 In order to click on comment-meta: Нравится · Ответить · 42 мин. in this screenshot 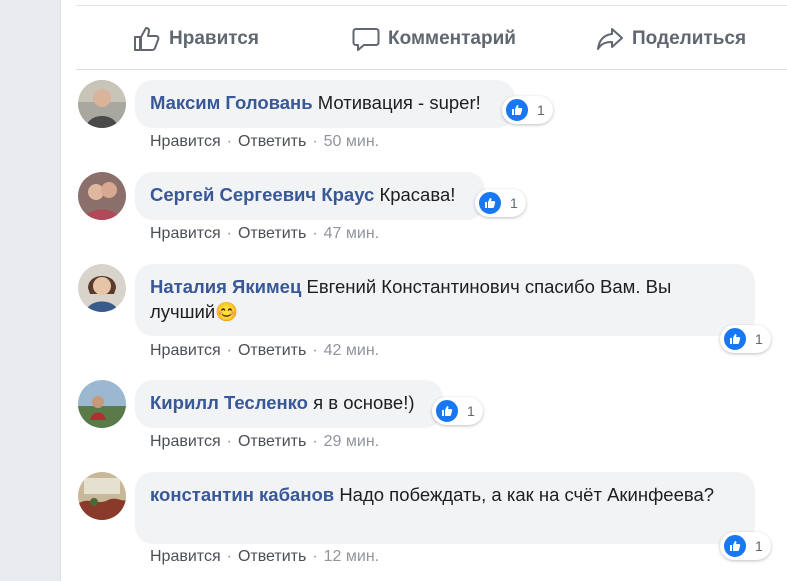, I will do `click(264, 351)`.